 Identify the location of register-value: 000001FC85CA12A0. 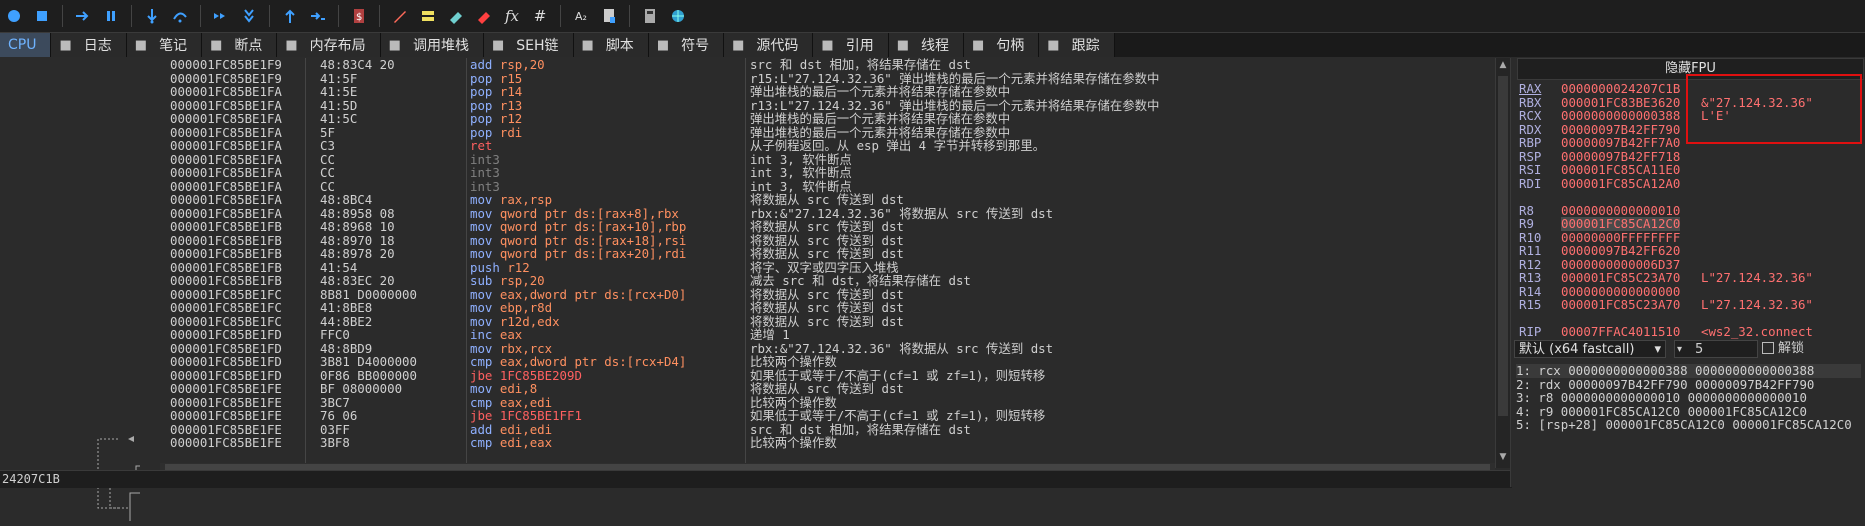
(1620, 183).